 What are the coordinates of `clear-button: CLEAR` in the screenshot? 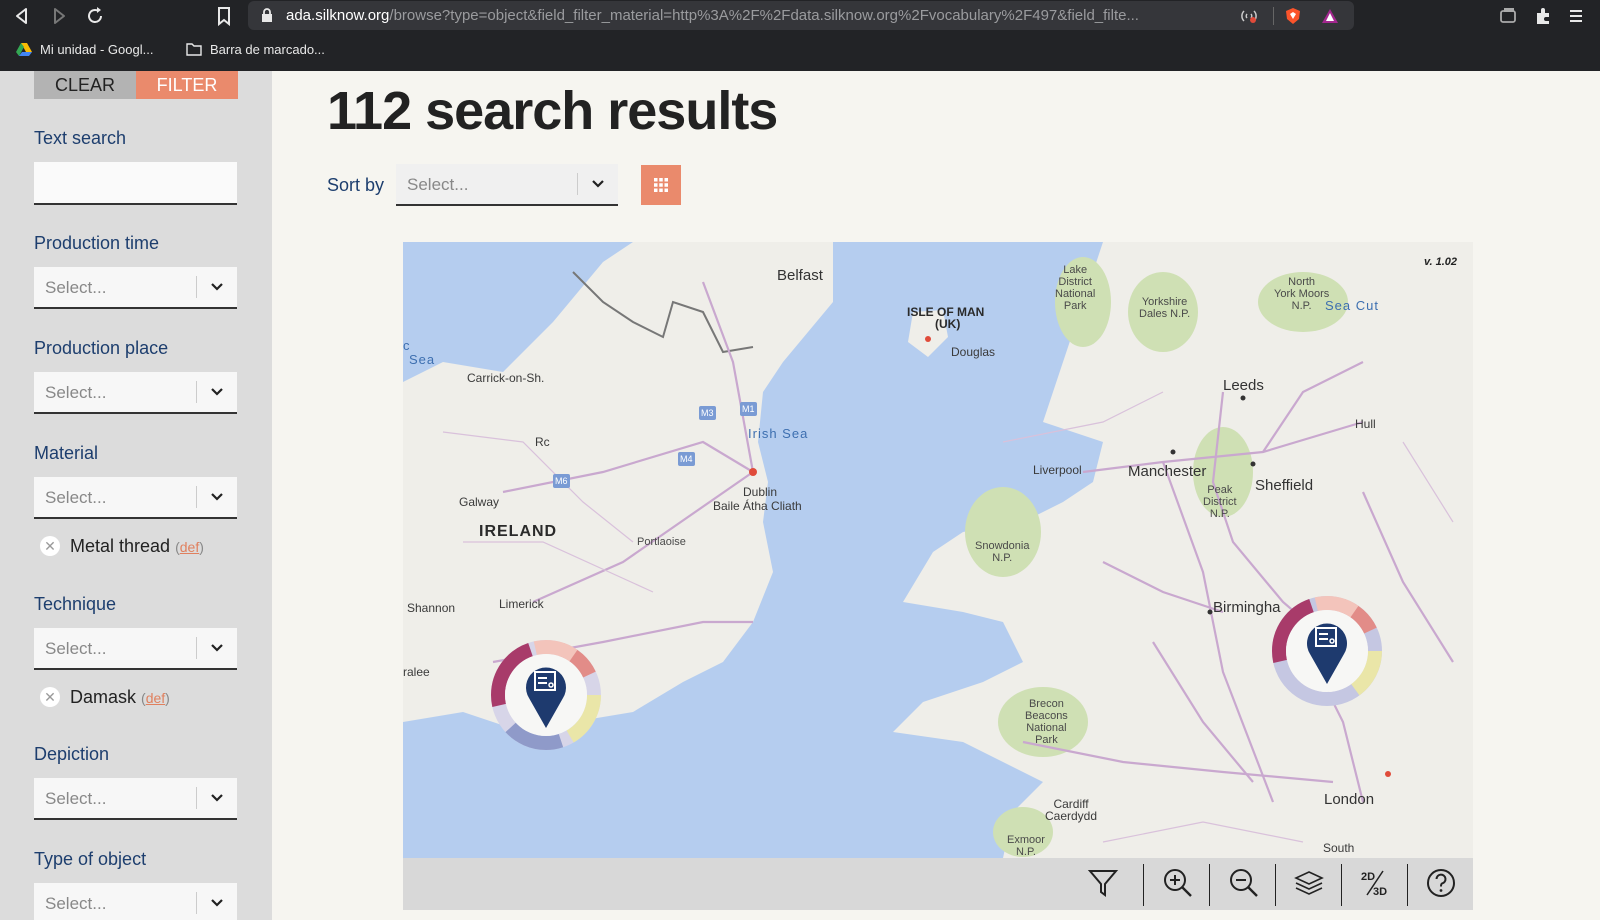 It's located at (85, 85).